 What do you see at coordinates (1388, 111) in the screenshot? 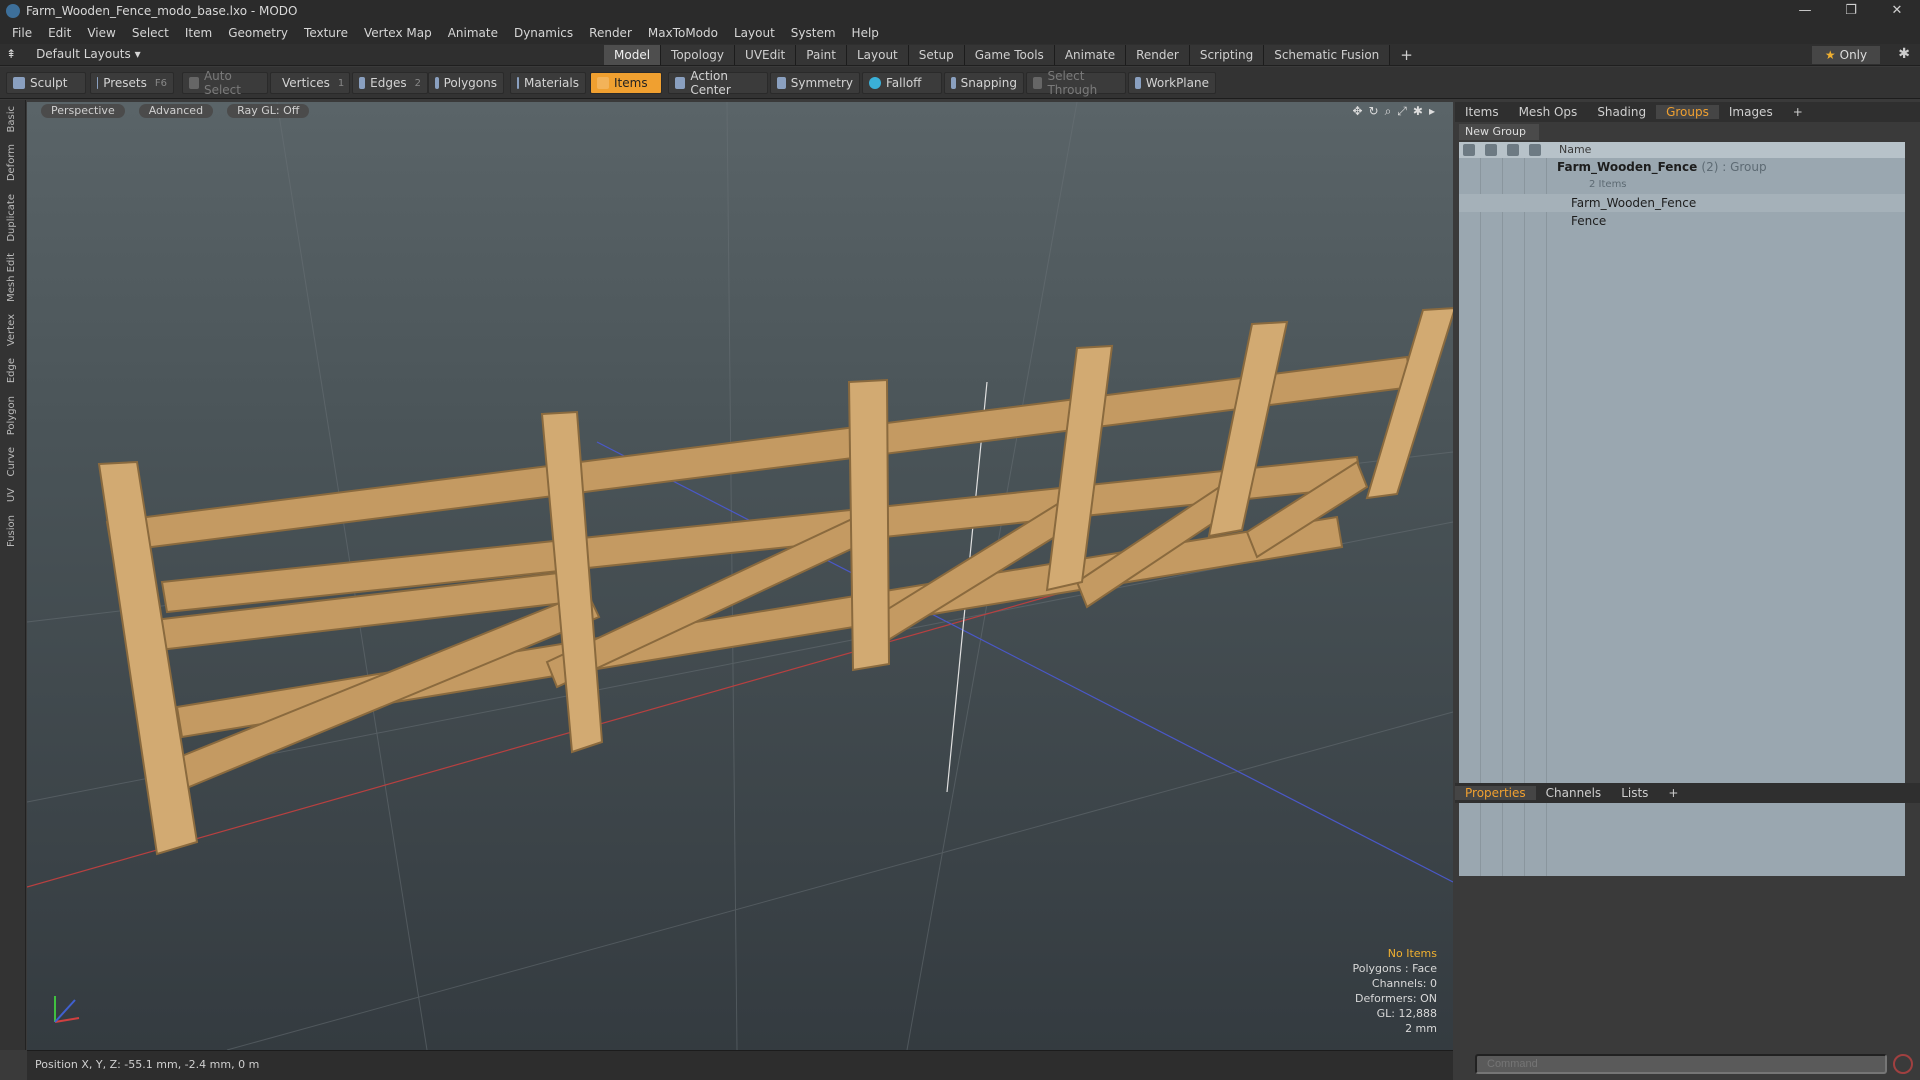
I see `zoom-icon: ⌕` at bounding box center [1388, 111].